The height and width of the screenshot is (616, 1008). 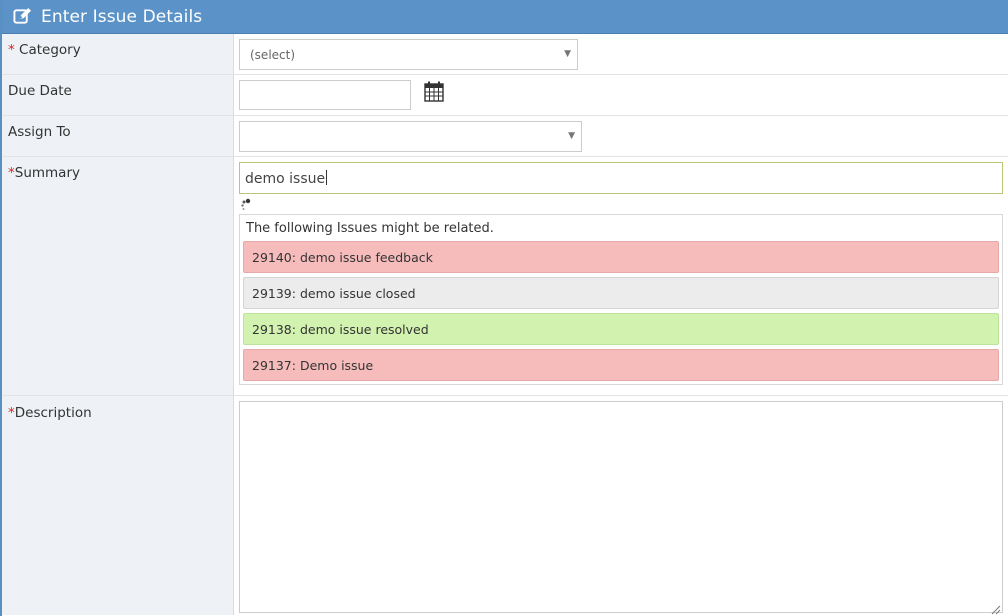 What do you see at coordinates (23, 17) in the screenshot?
I see `edit-icon` at bounding box center [23, 17].